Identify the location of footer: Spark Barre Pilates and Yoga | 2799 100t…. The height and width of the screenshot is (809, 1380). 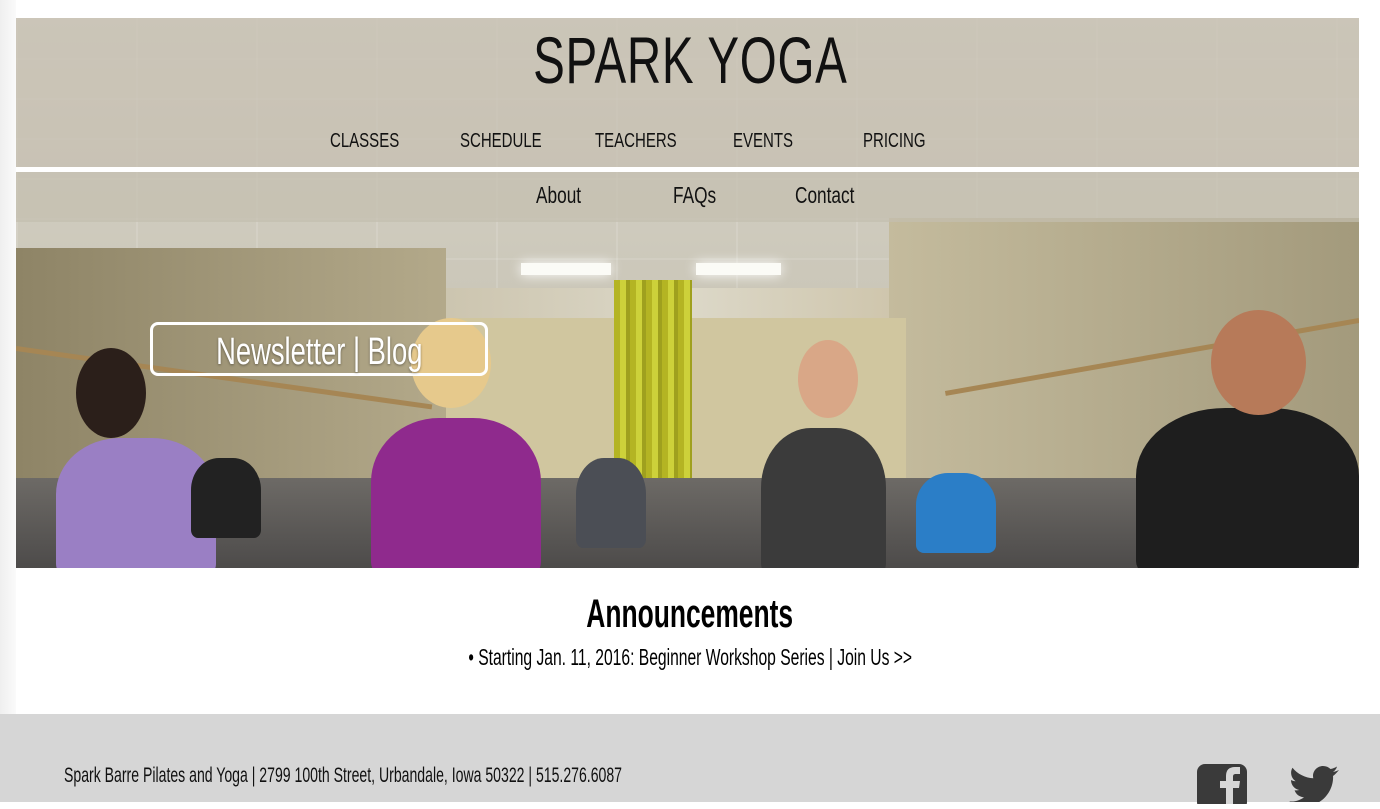
(690, 761).